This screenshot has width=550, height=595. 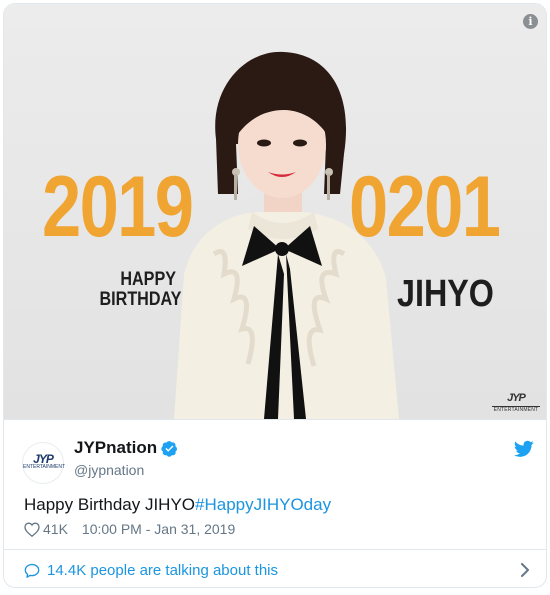 I want to click on author-display-name: JYPnation, so click(x=115, y=448).